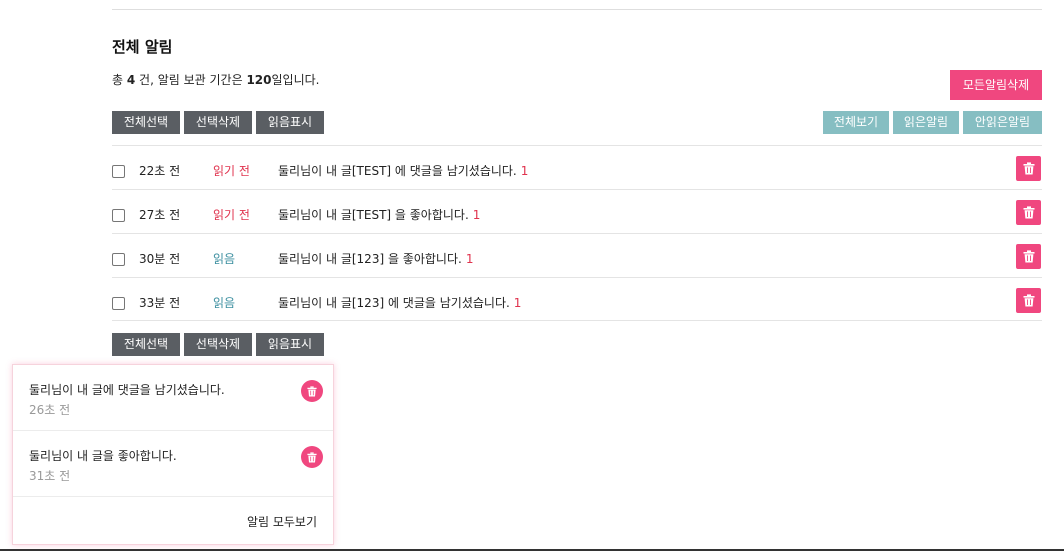 The image size is (1064, 551). I want to click on row-message-text: 둘리님이 내 글[123] 에 댓글을 남기셨습니다., so click(394, 303).